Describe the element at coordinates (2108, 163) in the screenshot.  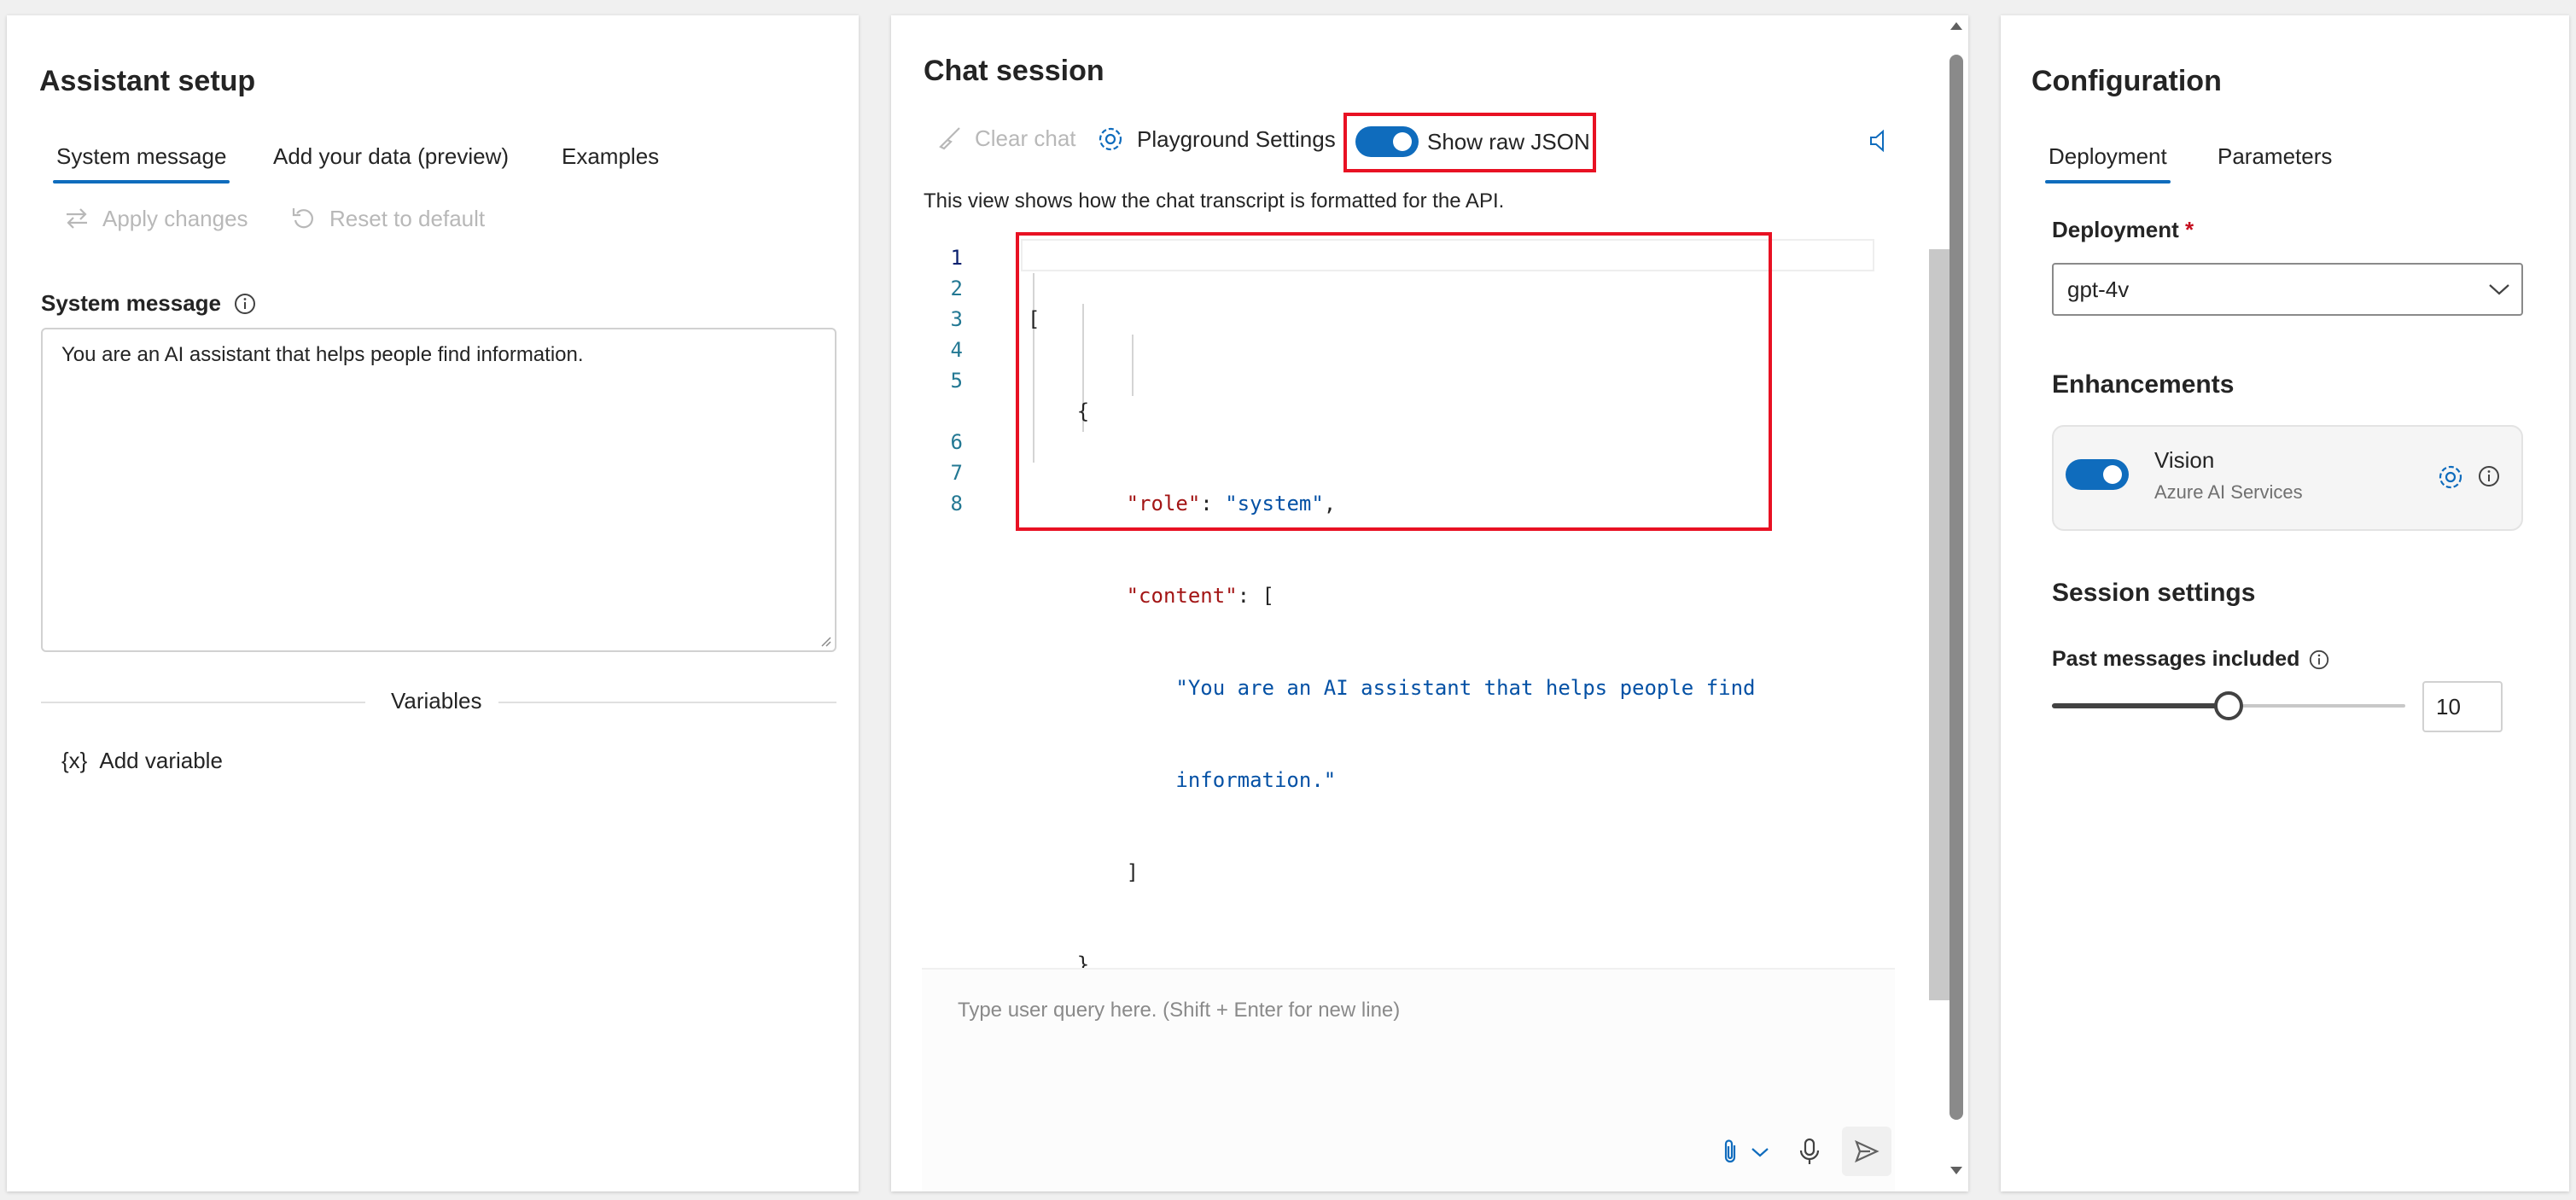
I see `tab-deployment: Deployment` at that location.